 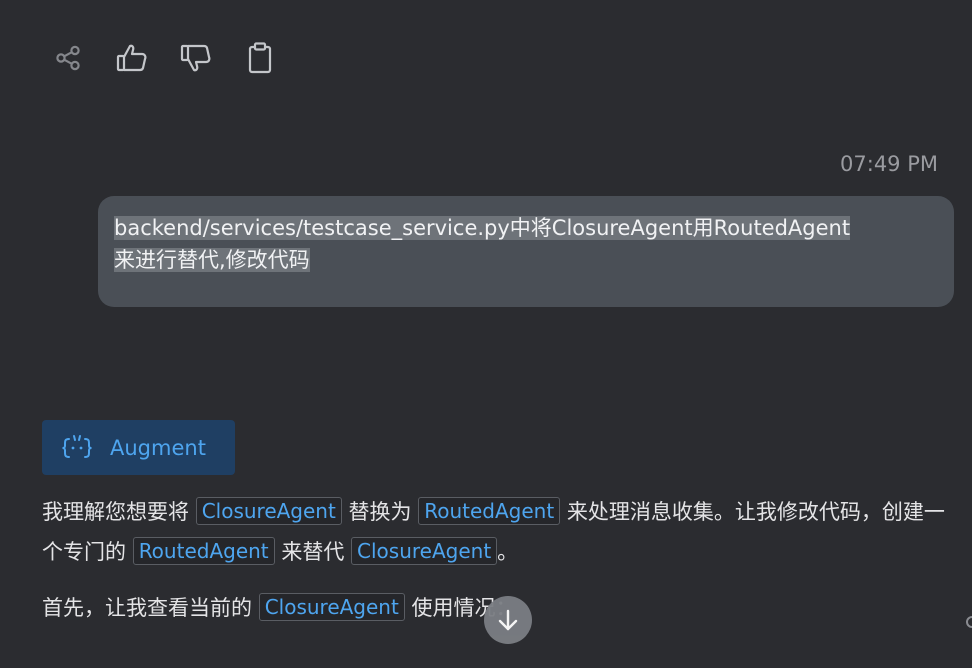 What do you see at coordinates (115, 512) in the screenshot?
I see `response-text: 我理解您想要将` at bounding box center [115, 512].